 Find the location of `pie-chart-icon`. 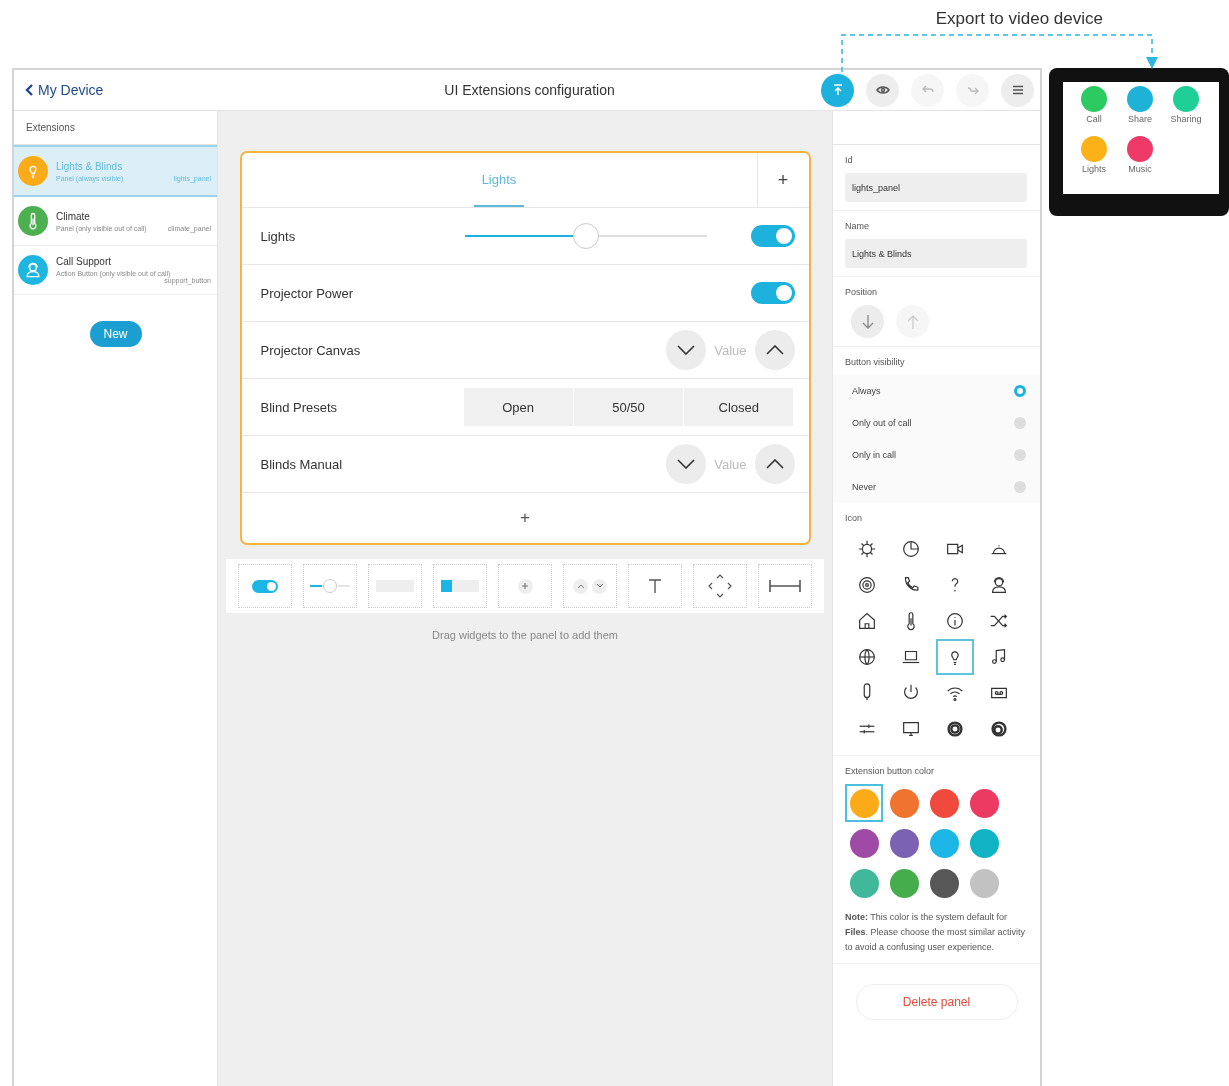

pie-chart-icon is located at coordinates (911, 549).